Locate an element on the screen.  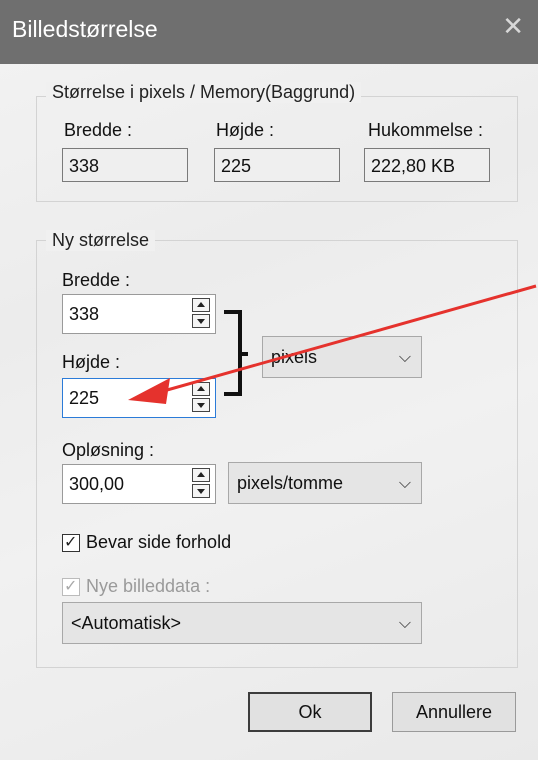
keep-aspect-label: Bevar side forhold is located at coordinates (158, 542).